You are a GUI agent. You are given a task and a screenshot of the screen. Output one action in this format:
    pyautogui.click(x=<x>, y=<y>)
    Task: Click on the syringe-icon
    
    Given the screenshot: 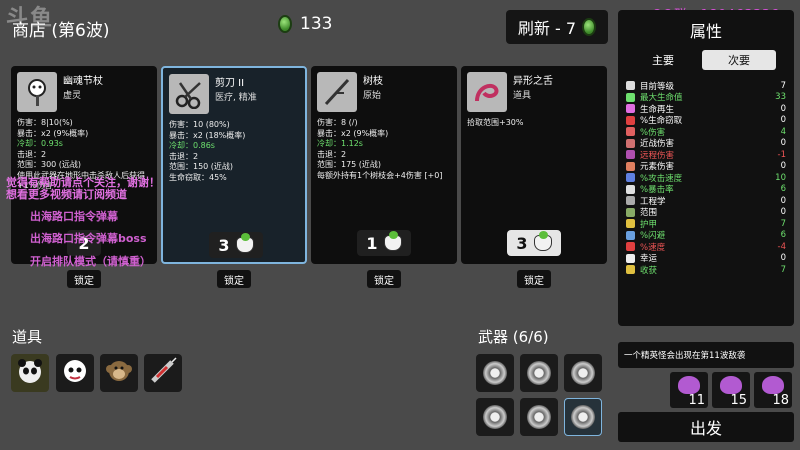 What is the action you would take?
    pyautogui.click(x=163, y=373)
    